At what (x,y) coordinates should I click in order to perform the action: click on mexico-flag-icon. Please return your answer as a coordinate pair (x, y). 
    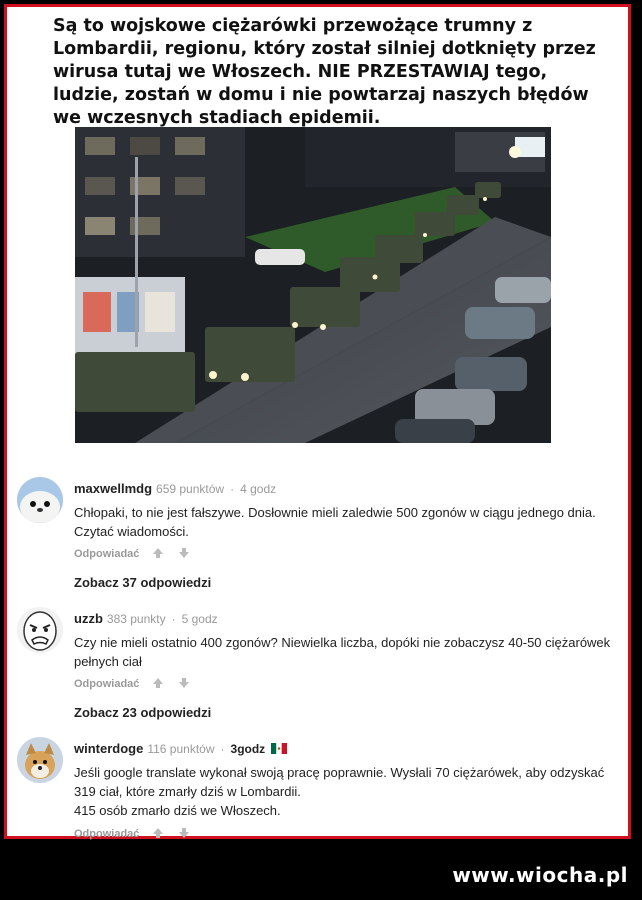
    Looking at the image, I should click on (278, 748).